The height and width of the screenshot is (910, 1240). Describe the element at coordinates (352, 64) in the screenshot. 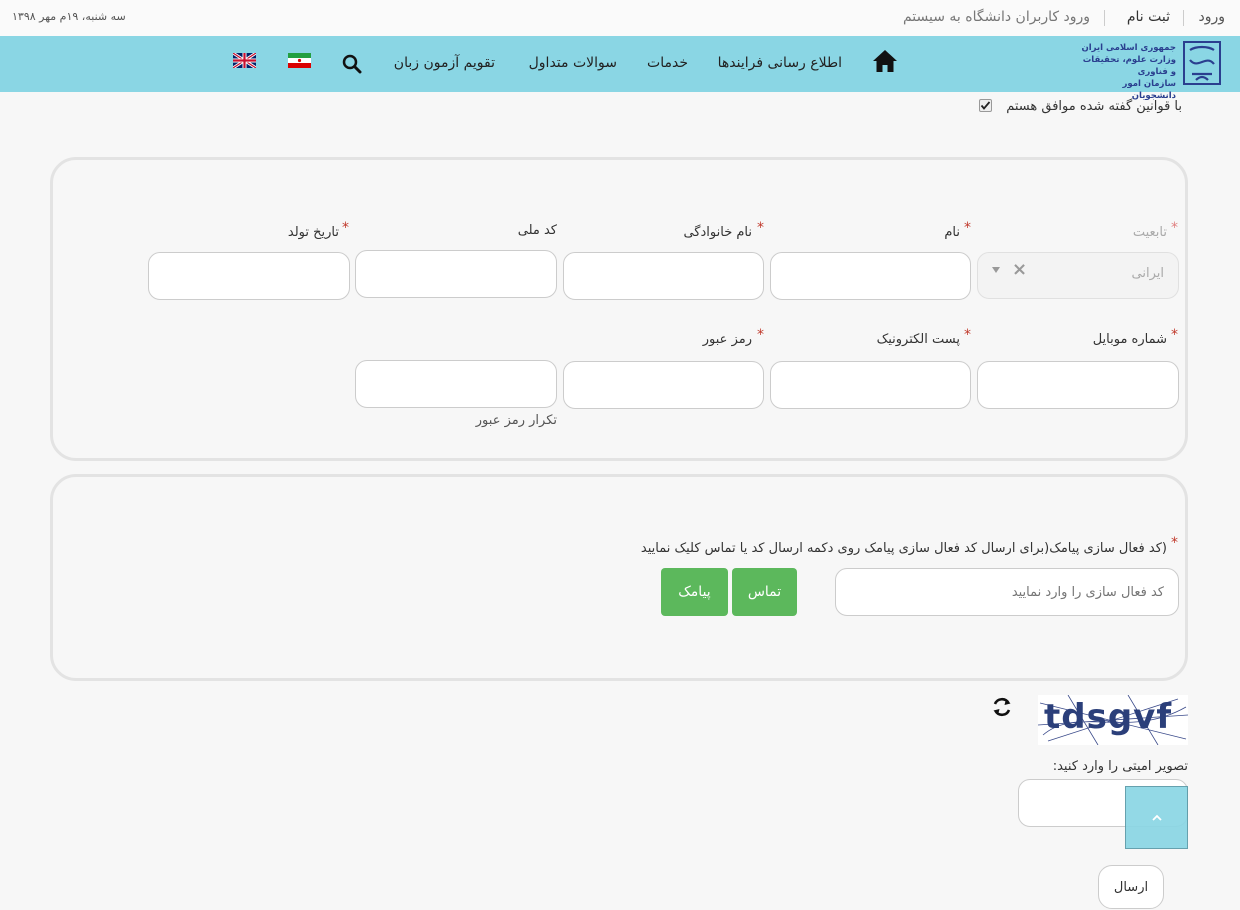

I see `search-icon` at that location.